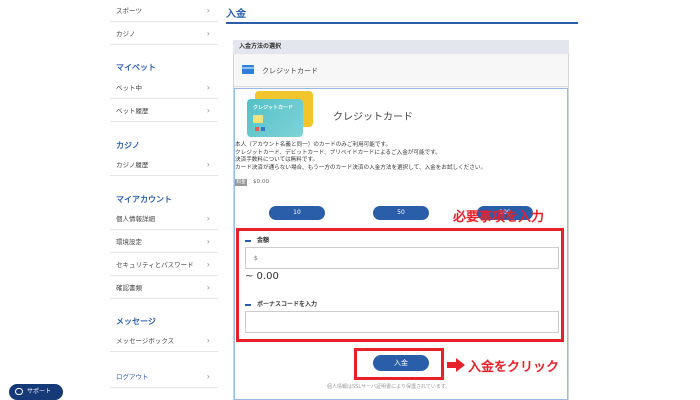 This screenshot has width=700, height=400. What do you see at coordinates (136, 67) in the screenshot?
I see `sidebar-heading-mybet: マイベット` at bounding box center [136, 67].